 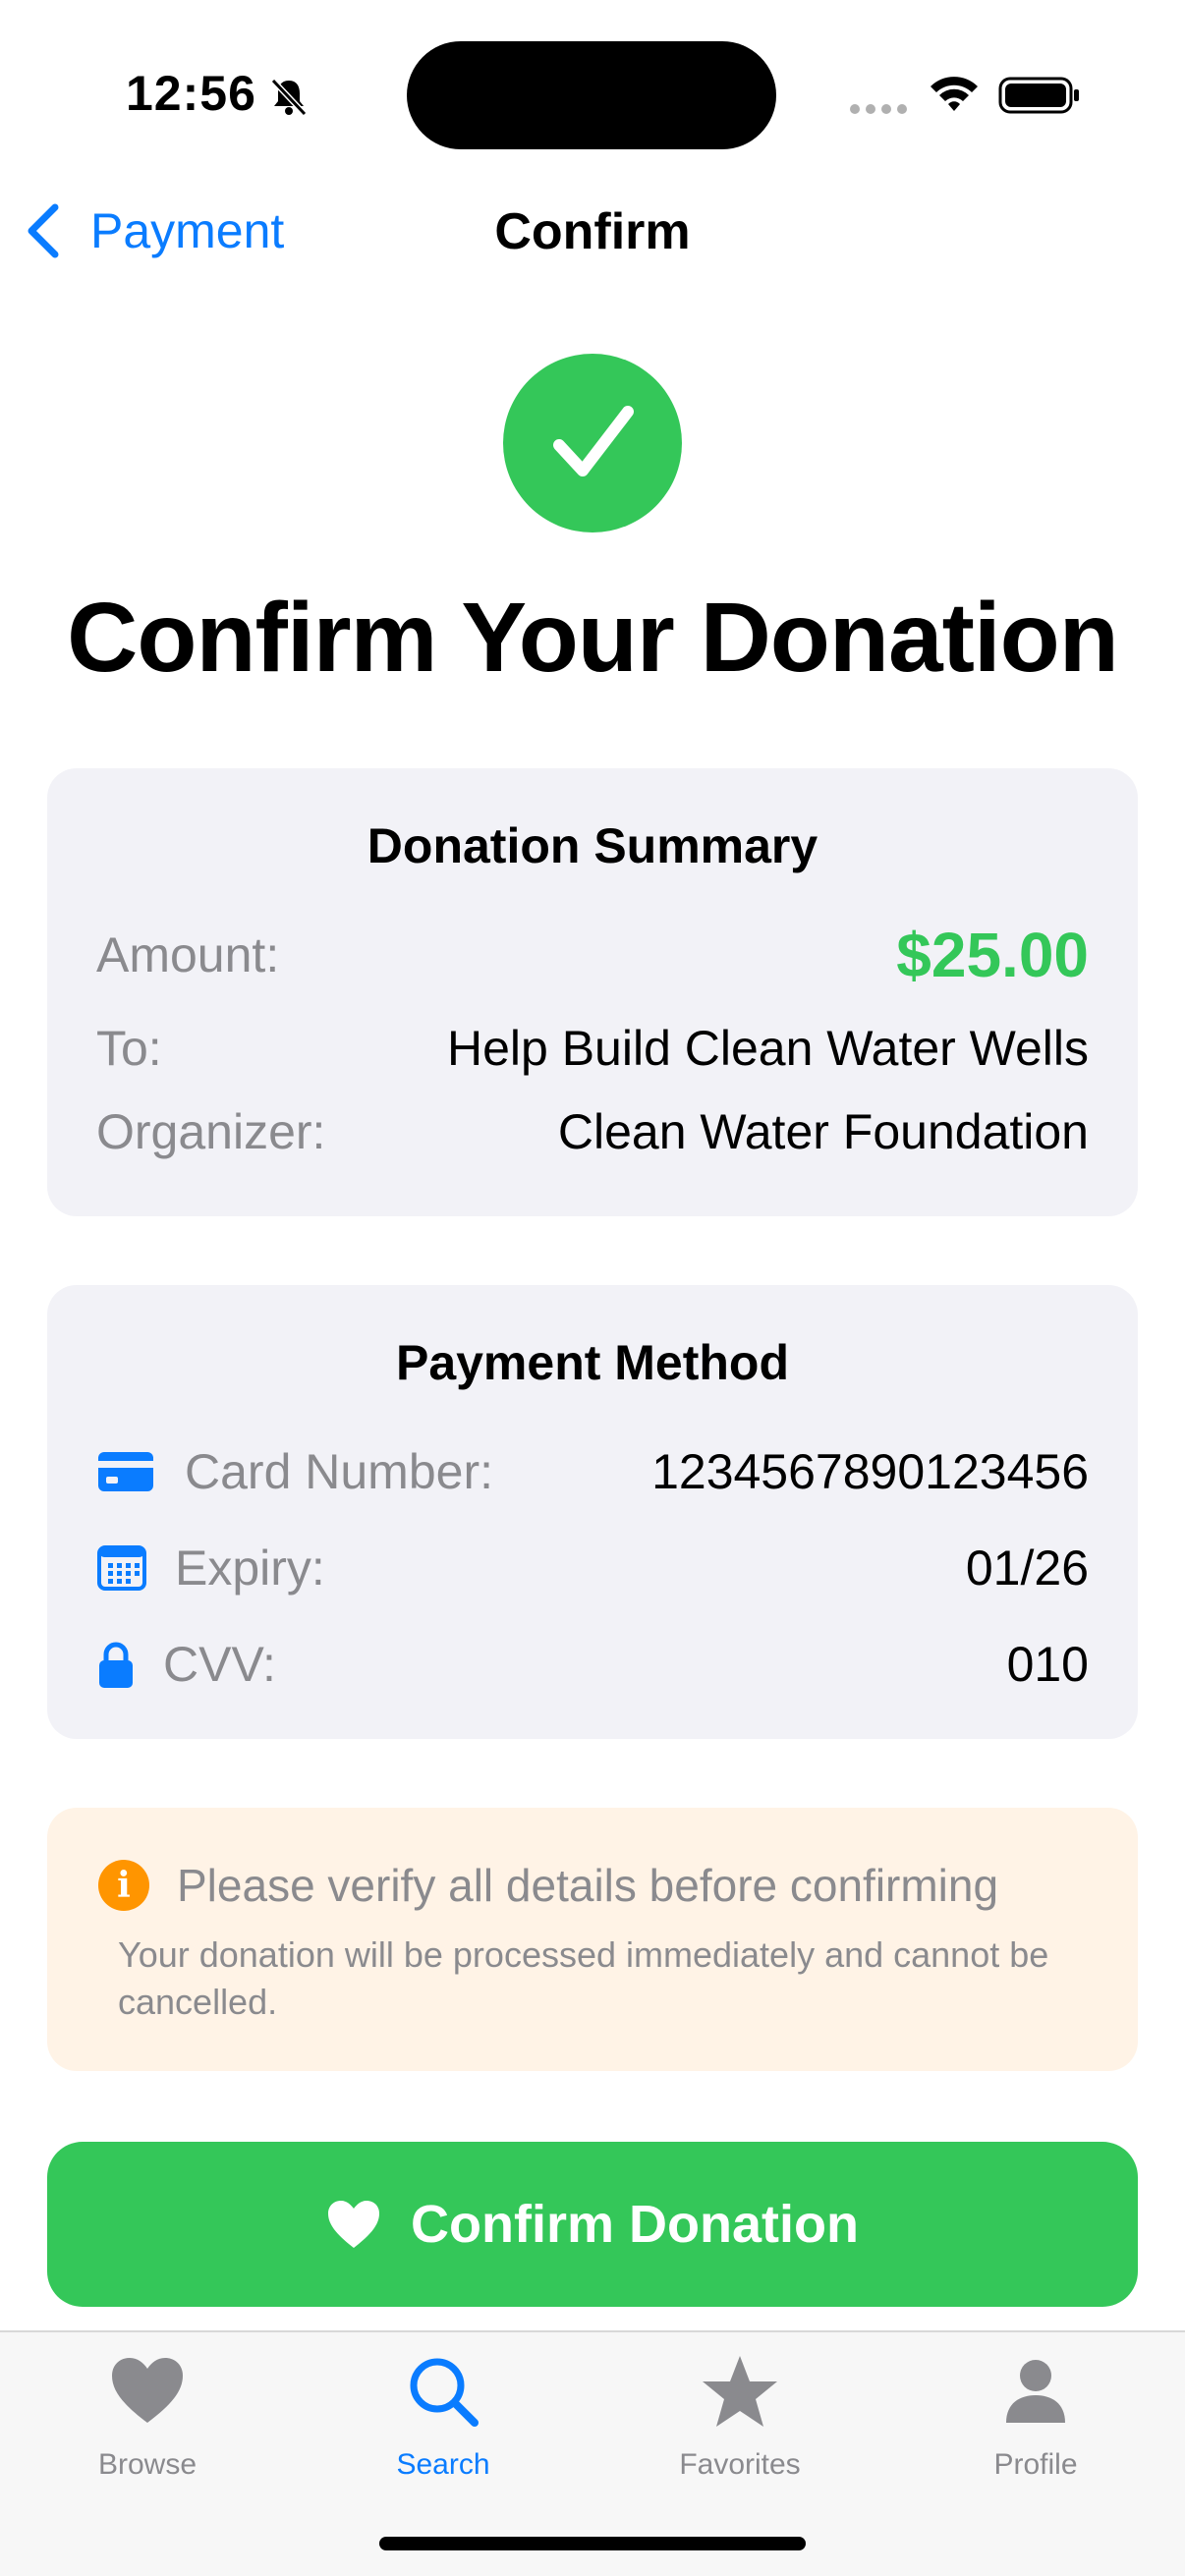 I want to click on wifi-icon, so click(x=955, y=94).